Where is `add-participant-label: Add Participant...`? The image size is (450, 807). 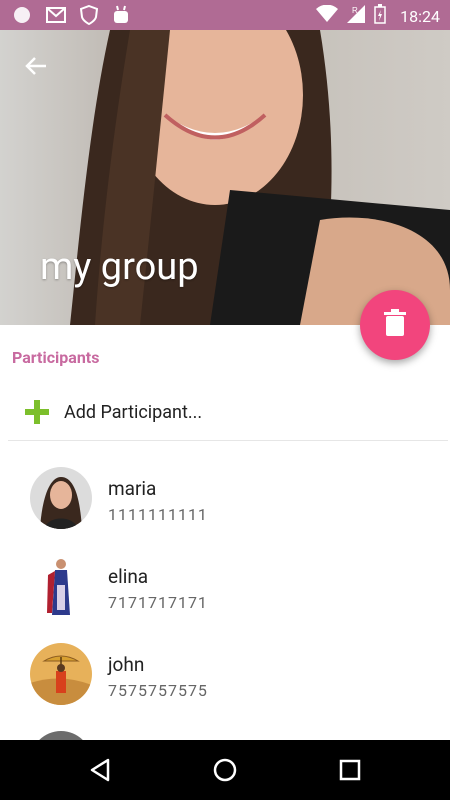 add-participant-label: Add Participant... is located at coordinates (133, 412).